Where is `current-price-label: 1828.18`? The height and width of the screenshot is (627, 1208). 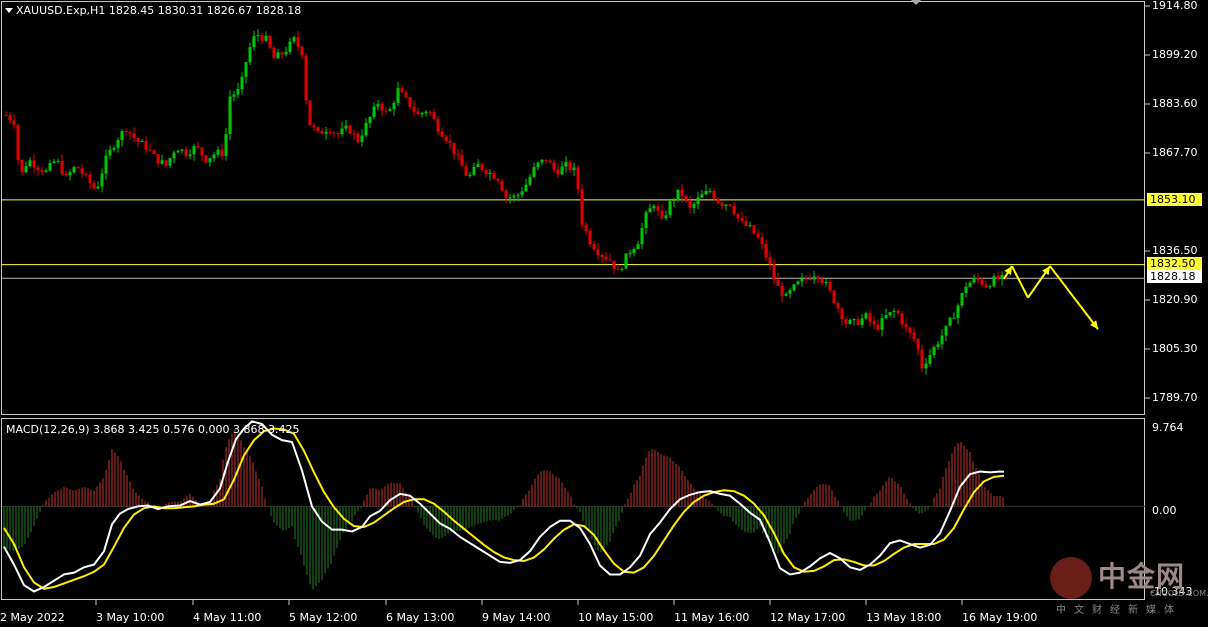 current-price-label: 1828.18 is located at coordinates (1174, 276).